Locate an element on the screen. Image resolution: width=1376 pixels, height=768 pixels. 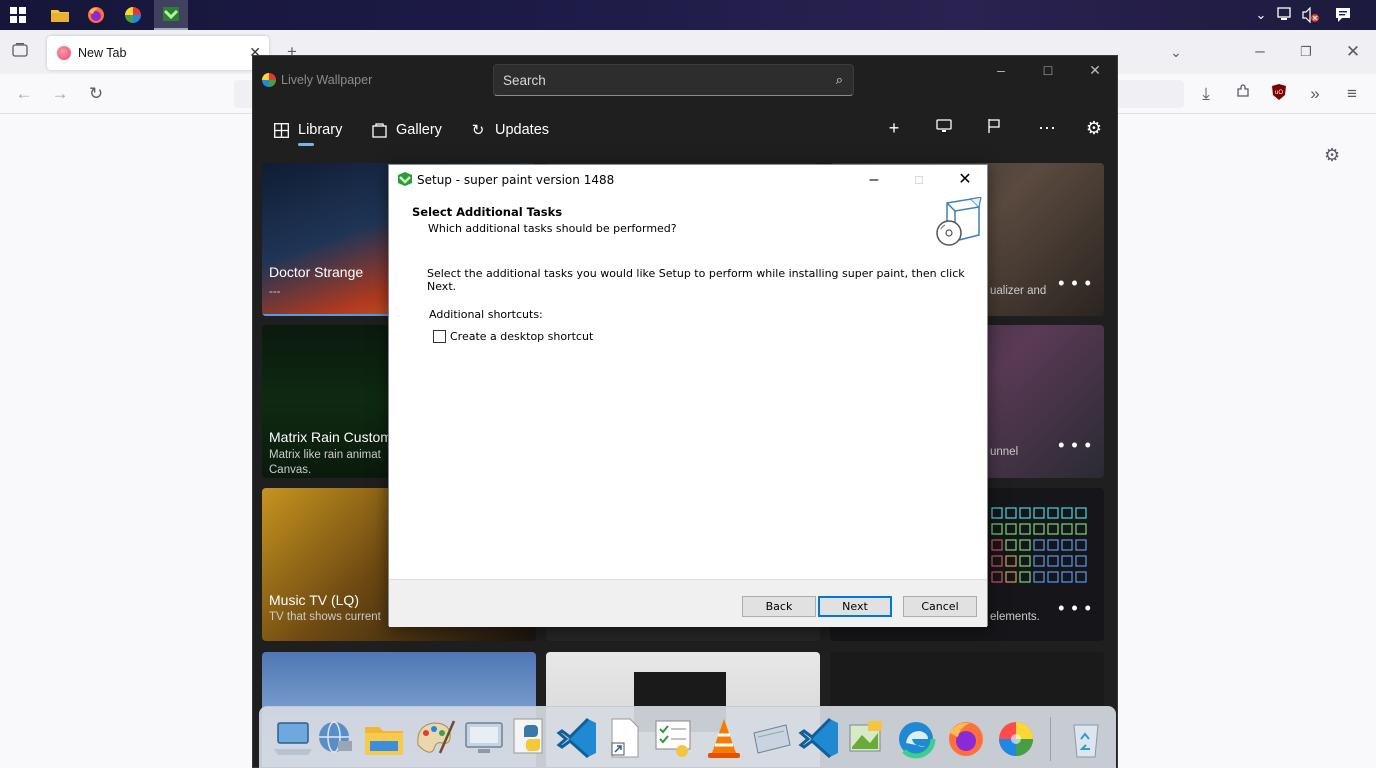
control-panel-icon is located at coordinates (994, 128).